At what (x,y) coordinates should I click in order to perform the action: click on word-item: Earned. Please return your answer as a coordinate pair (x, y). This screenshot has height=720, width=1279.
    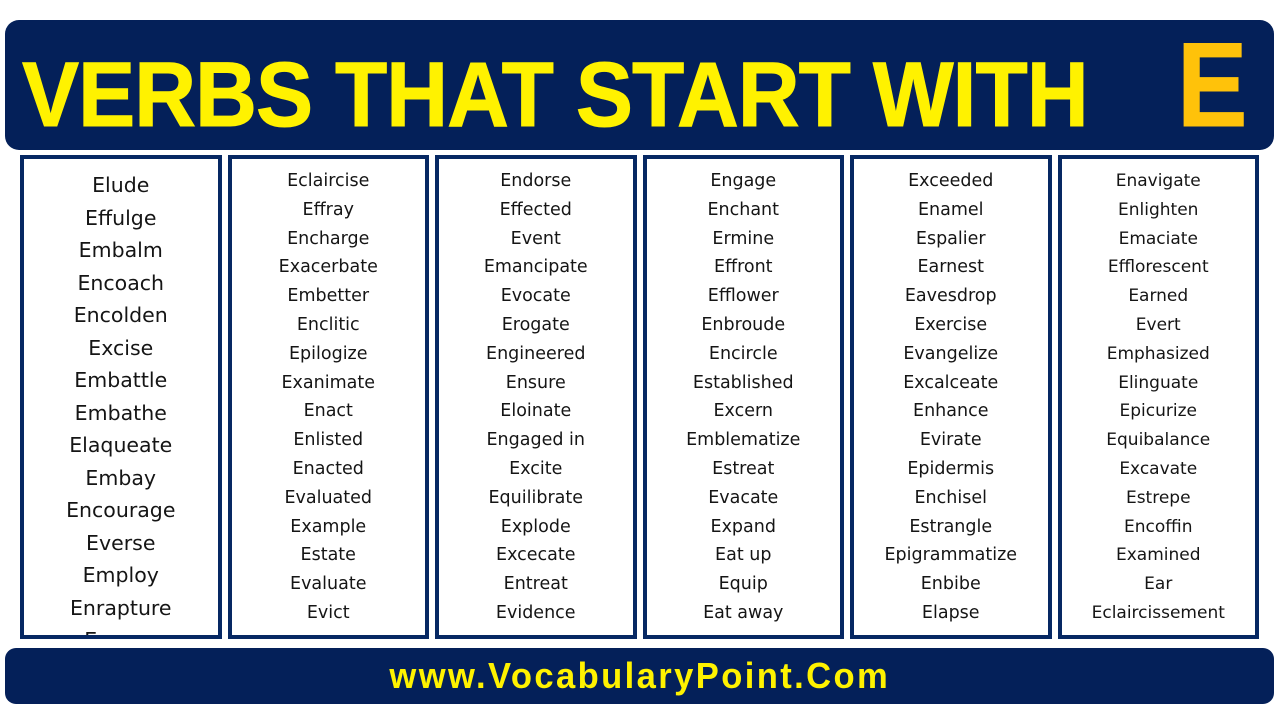
    Looking at the image, I should click on (1158, 296).